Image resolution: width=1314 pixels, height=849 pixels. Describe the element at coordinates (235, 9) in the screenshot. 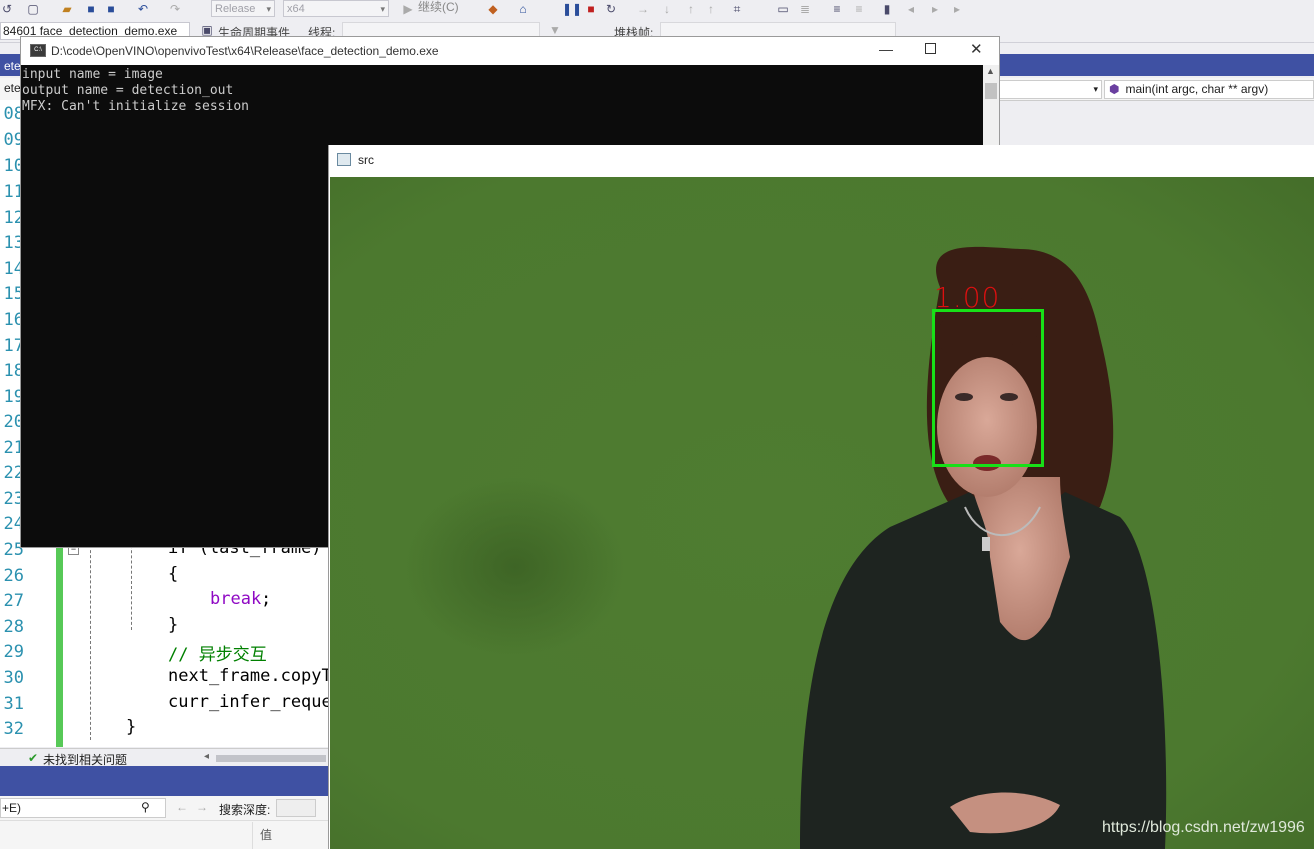

I see `config-combo-value: Release` at that location.